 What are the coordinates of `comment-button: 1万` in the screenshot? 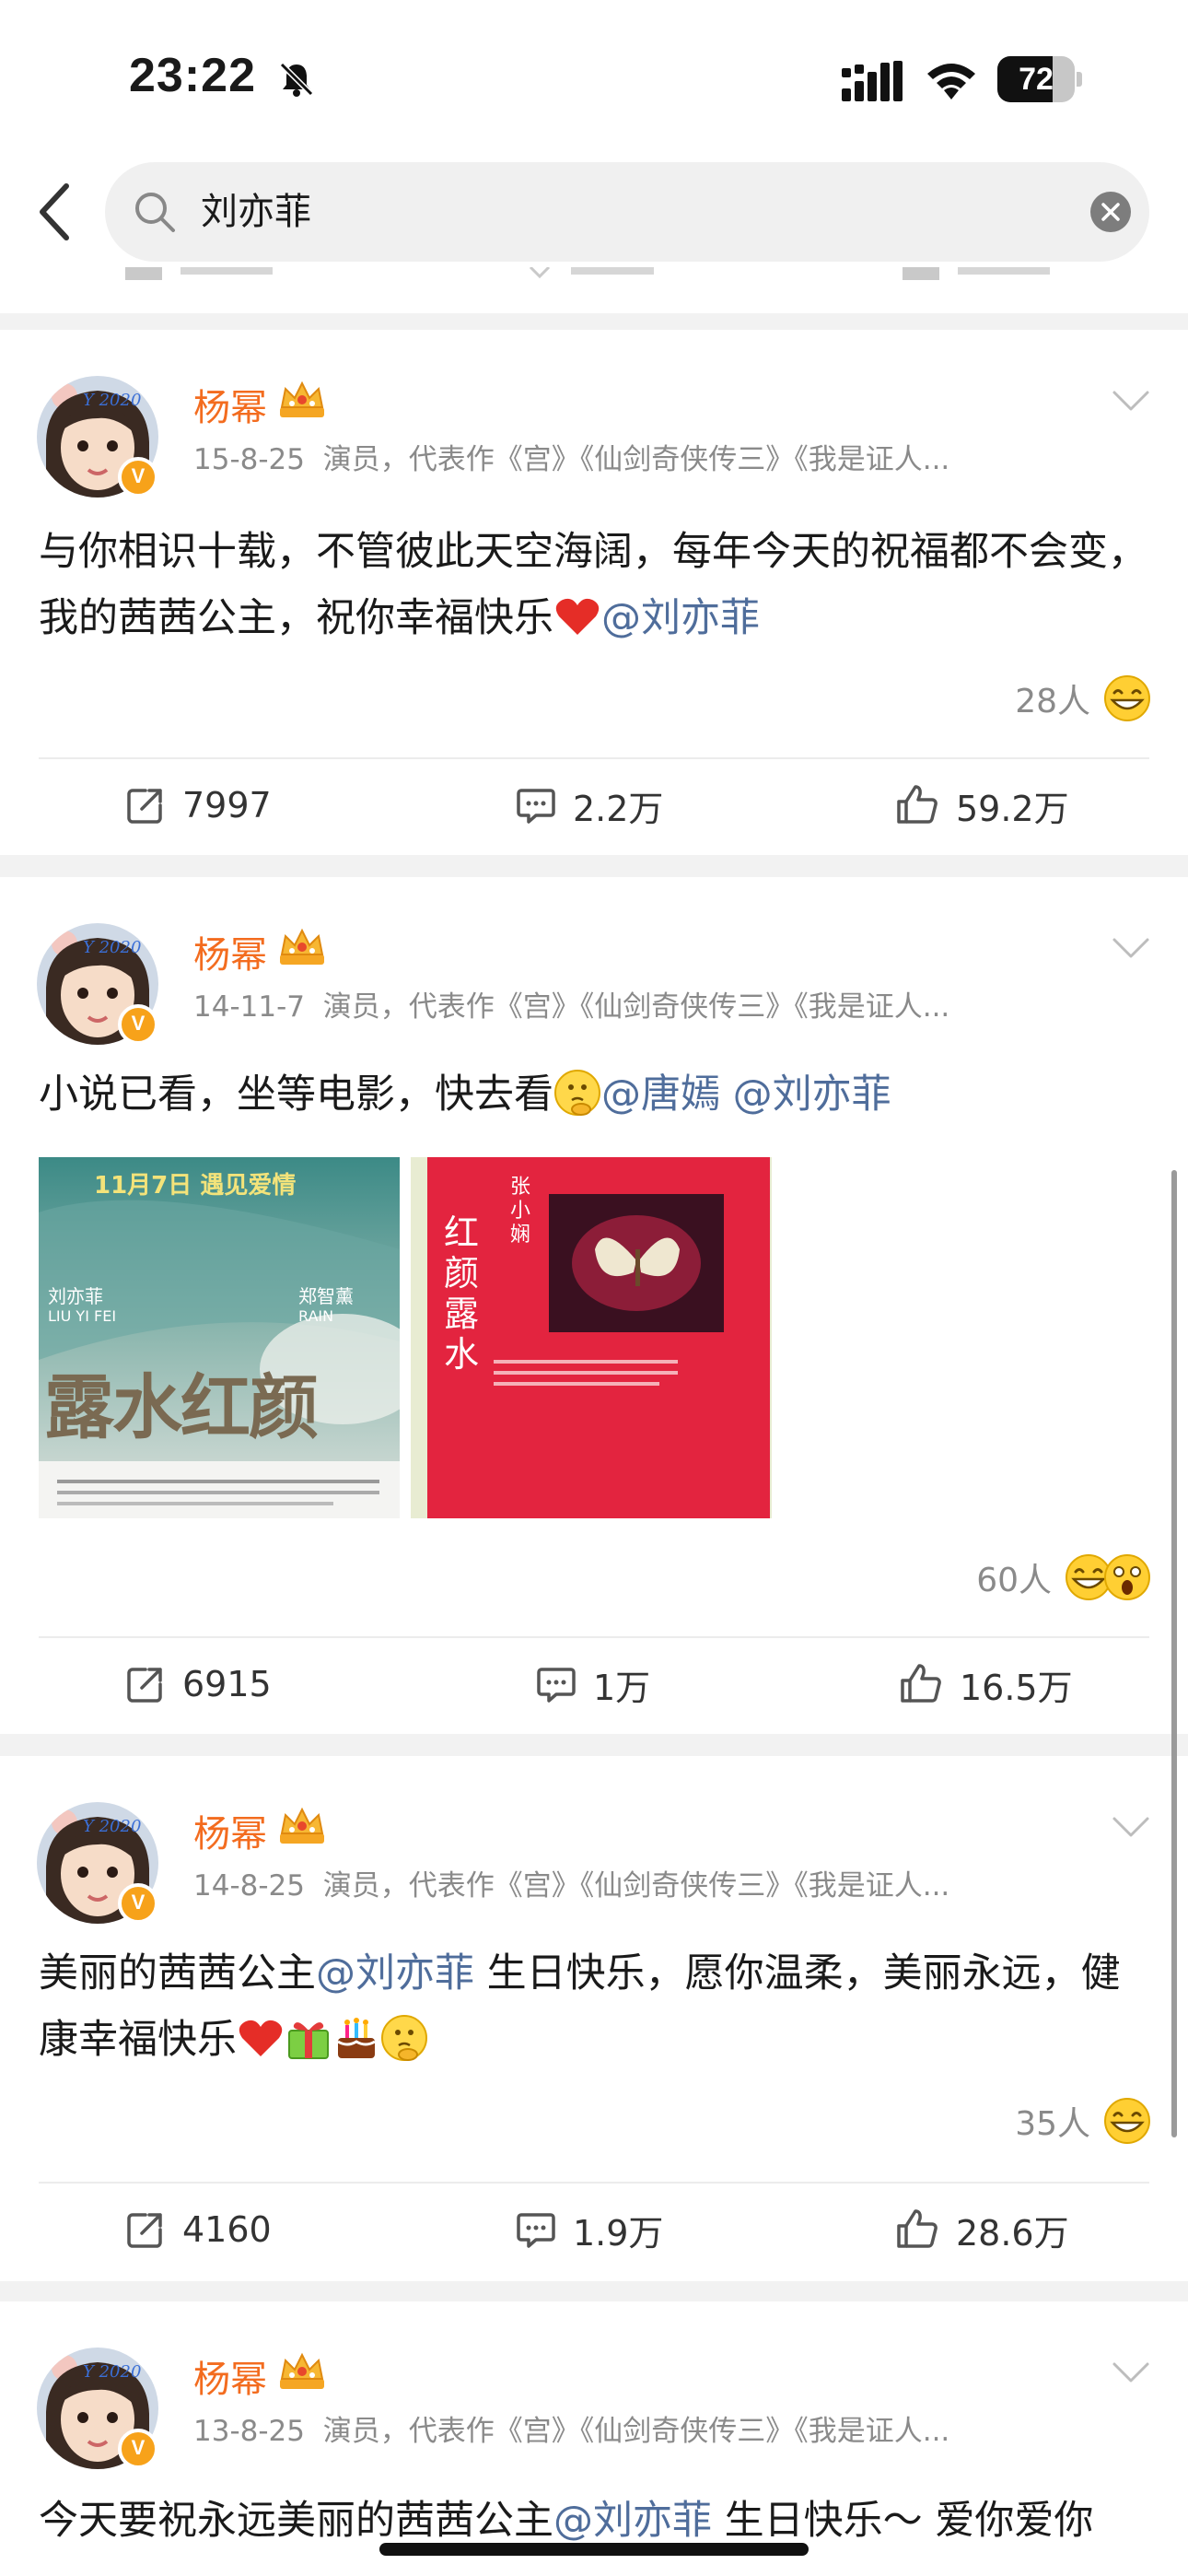 It's located at (593, 1684).